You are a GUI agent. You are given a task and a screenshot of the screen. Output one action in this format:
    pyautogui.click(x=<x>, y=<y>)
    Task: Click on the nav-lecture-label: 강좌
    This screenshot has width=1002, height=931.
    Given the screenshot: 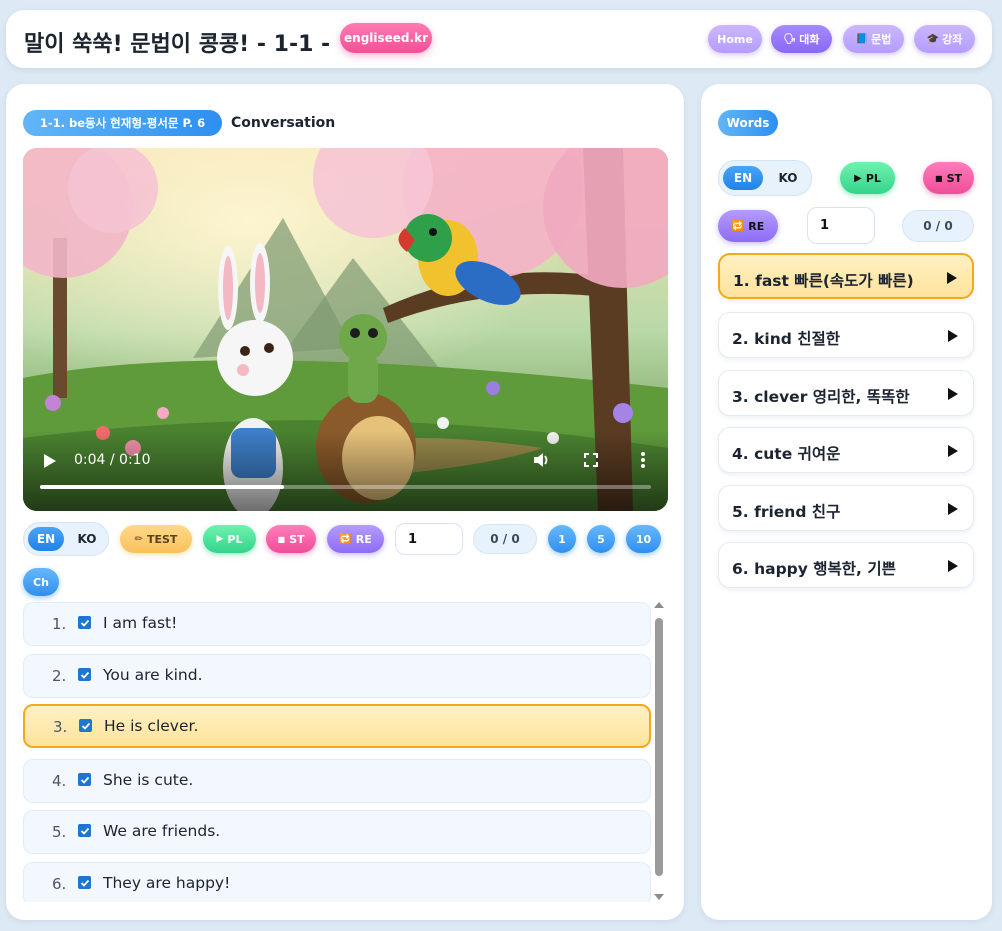 What is the action you would take?
    pyautogui.click(x=952, y=39)
    